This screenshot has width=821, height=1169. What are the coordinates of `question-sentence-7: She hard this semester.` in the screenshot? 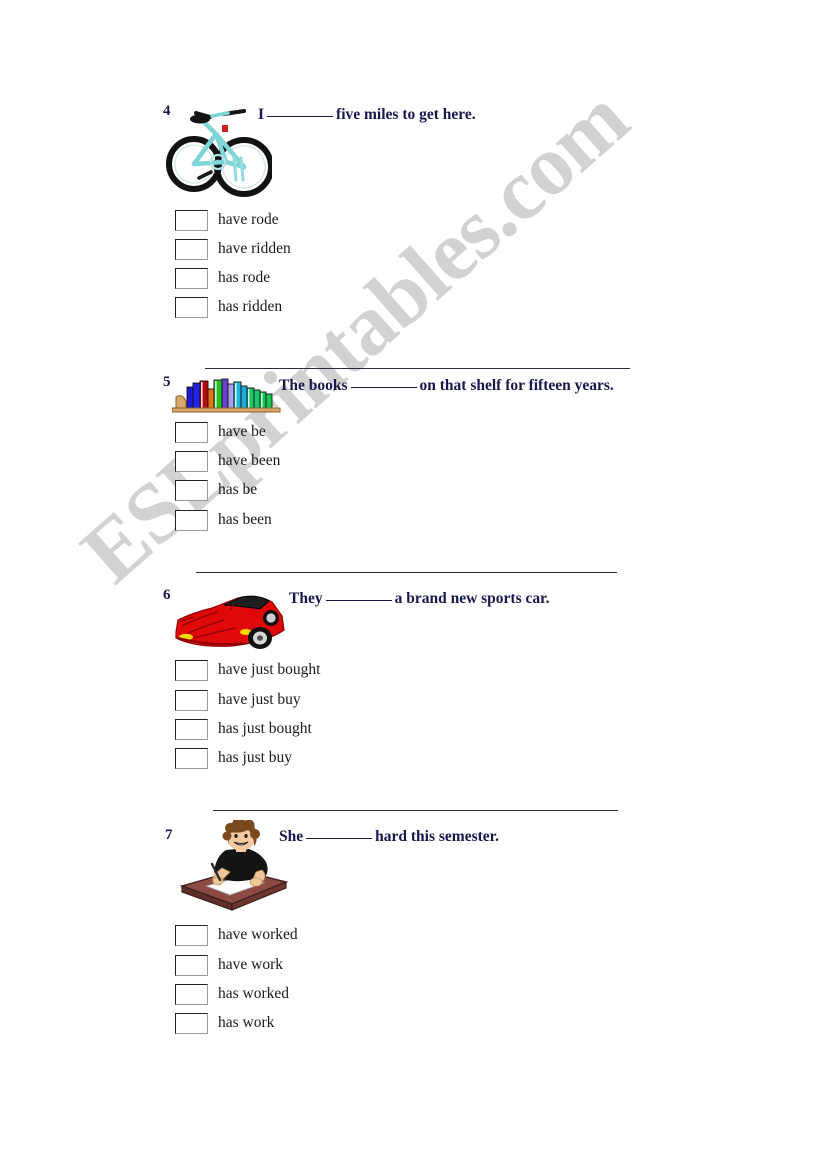 It's located at (389, 835).